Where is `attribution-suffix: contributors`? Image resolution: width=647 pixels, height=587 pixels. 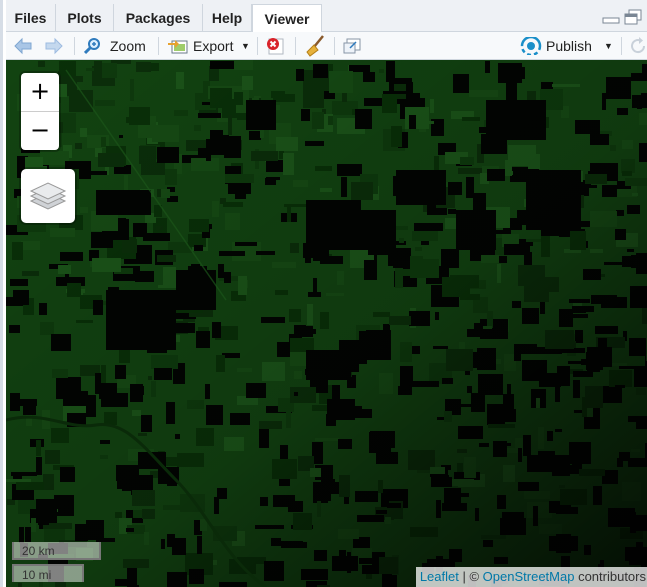
attribution-suffix: contributors is located at coordinates (610, 576).